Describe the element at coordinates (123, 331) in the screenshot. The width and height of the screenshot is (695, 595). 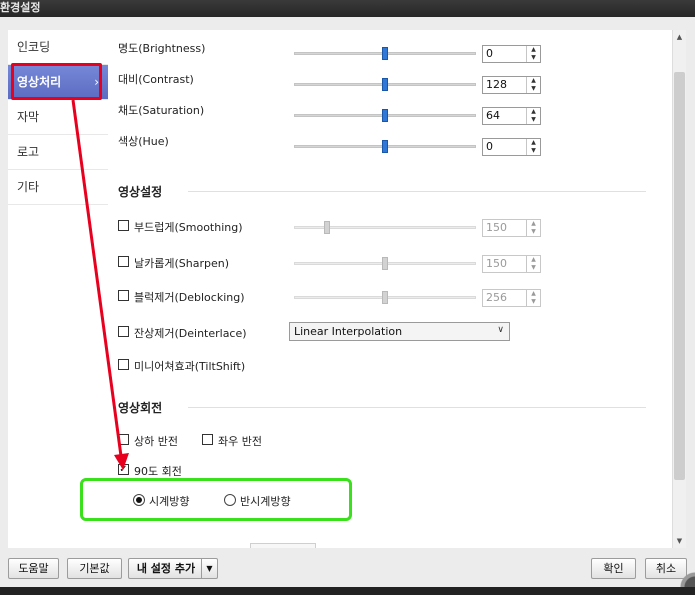
I see `deinterlace-checkbox` at that location.